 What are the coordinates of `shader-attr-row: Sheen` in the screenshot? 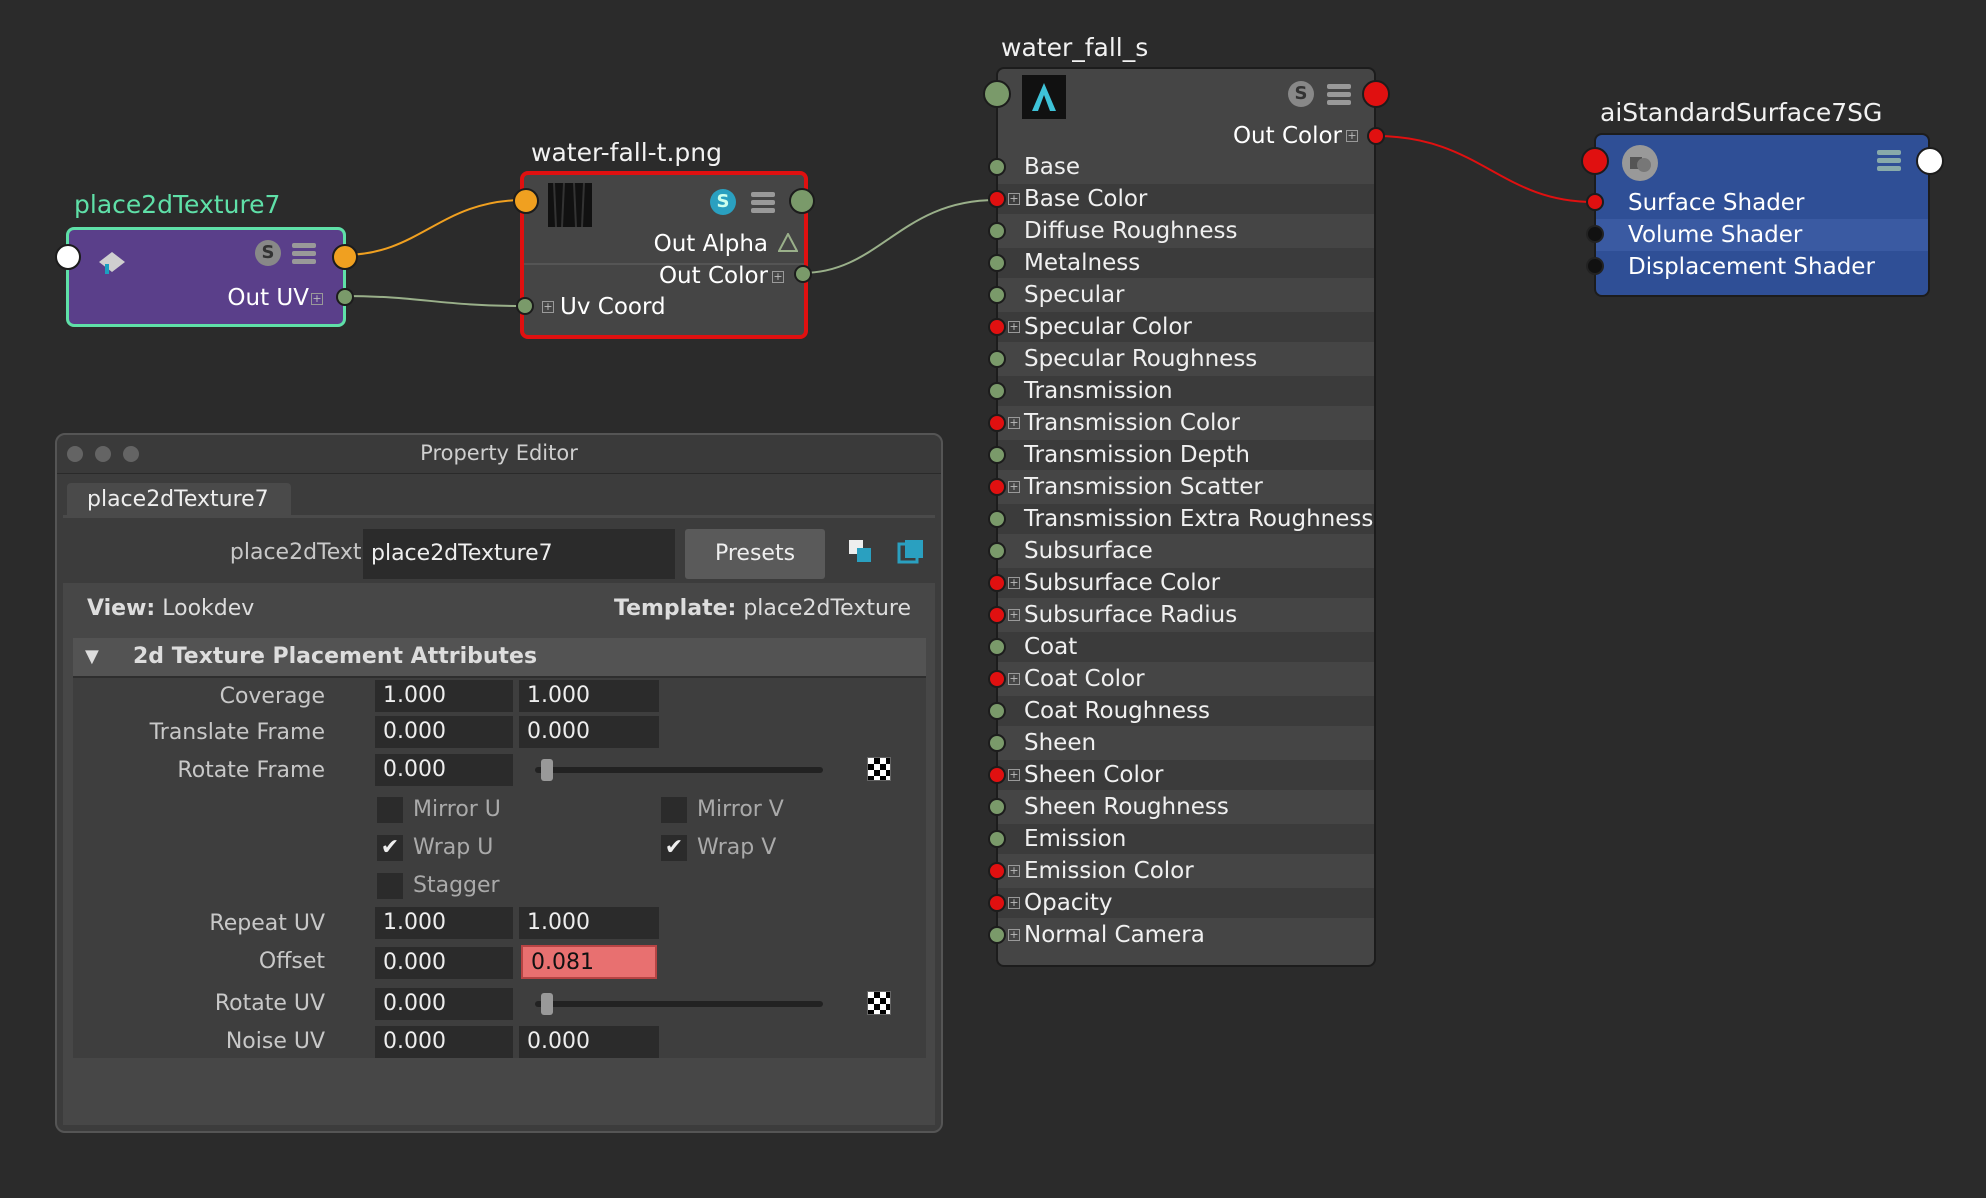 It's located at (1186, 743).